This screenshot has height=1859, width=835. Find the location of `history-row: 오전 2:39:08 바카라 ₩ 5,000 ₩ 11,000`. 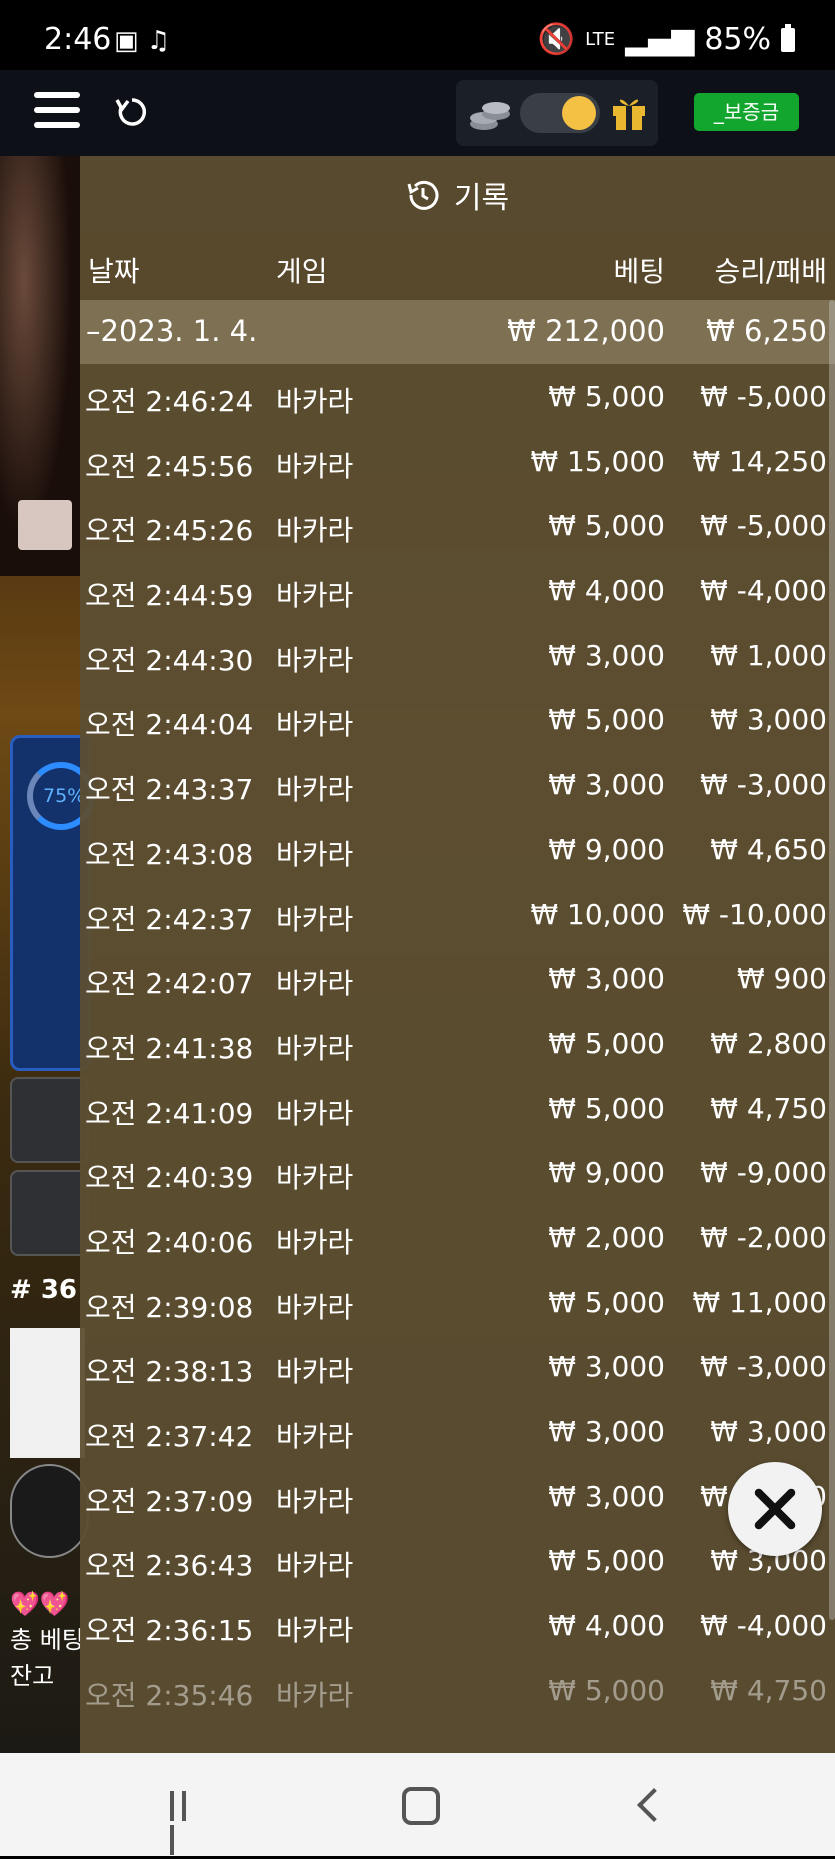

history-row: 오전 2:39:08 바카라 ₩ 5,000 ₩ 11,000 is located at coordinates (457, 1306).